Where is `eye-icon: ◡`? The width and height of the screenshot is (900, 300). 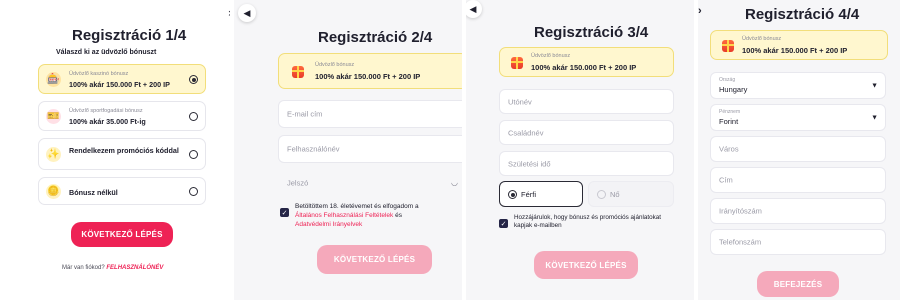 eye-icon: ◡ is located at coordinates (454, 182).